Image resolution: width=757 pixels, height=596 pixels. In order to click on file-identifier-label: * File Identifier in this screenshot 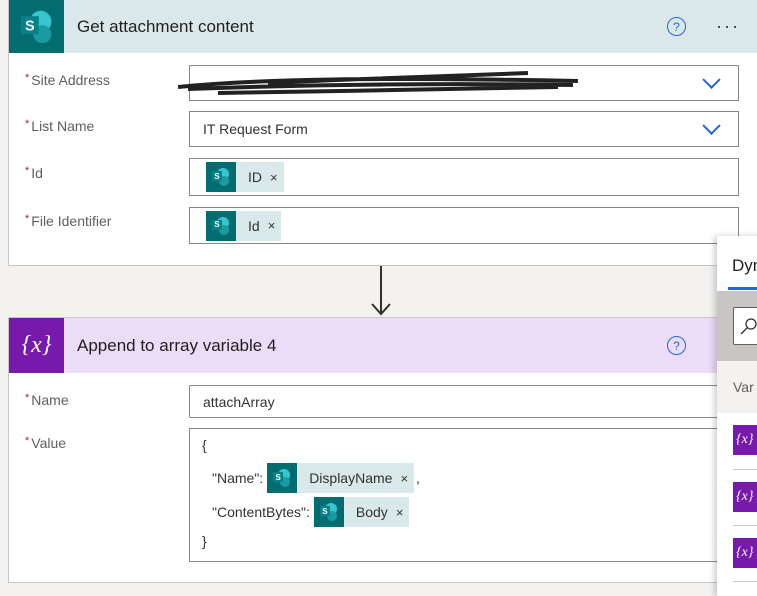, I will do `click(68, 221)`.